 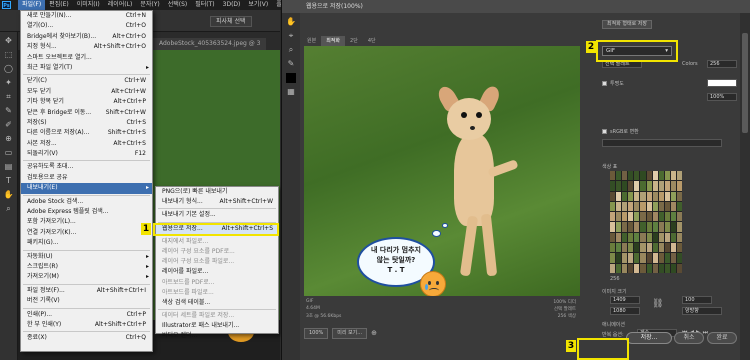 I want to click on link-icon: ⛓, so click(x=657, y=304).